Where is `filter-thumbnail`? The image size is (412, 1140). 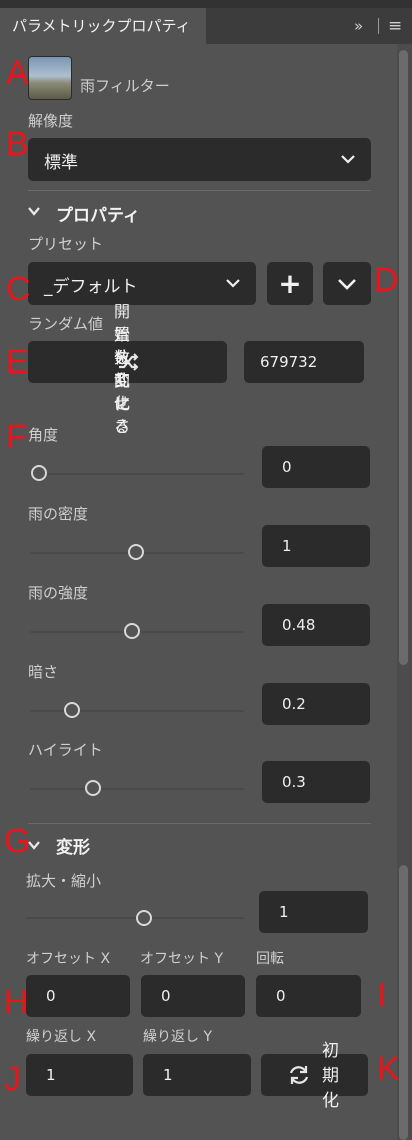 filter-thumbnail is located at coordinates (50, 78).